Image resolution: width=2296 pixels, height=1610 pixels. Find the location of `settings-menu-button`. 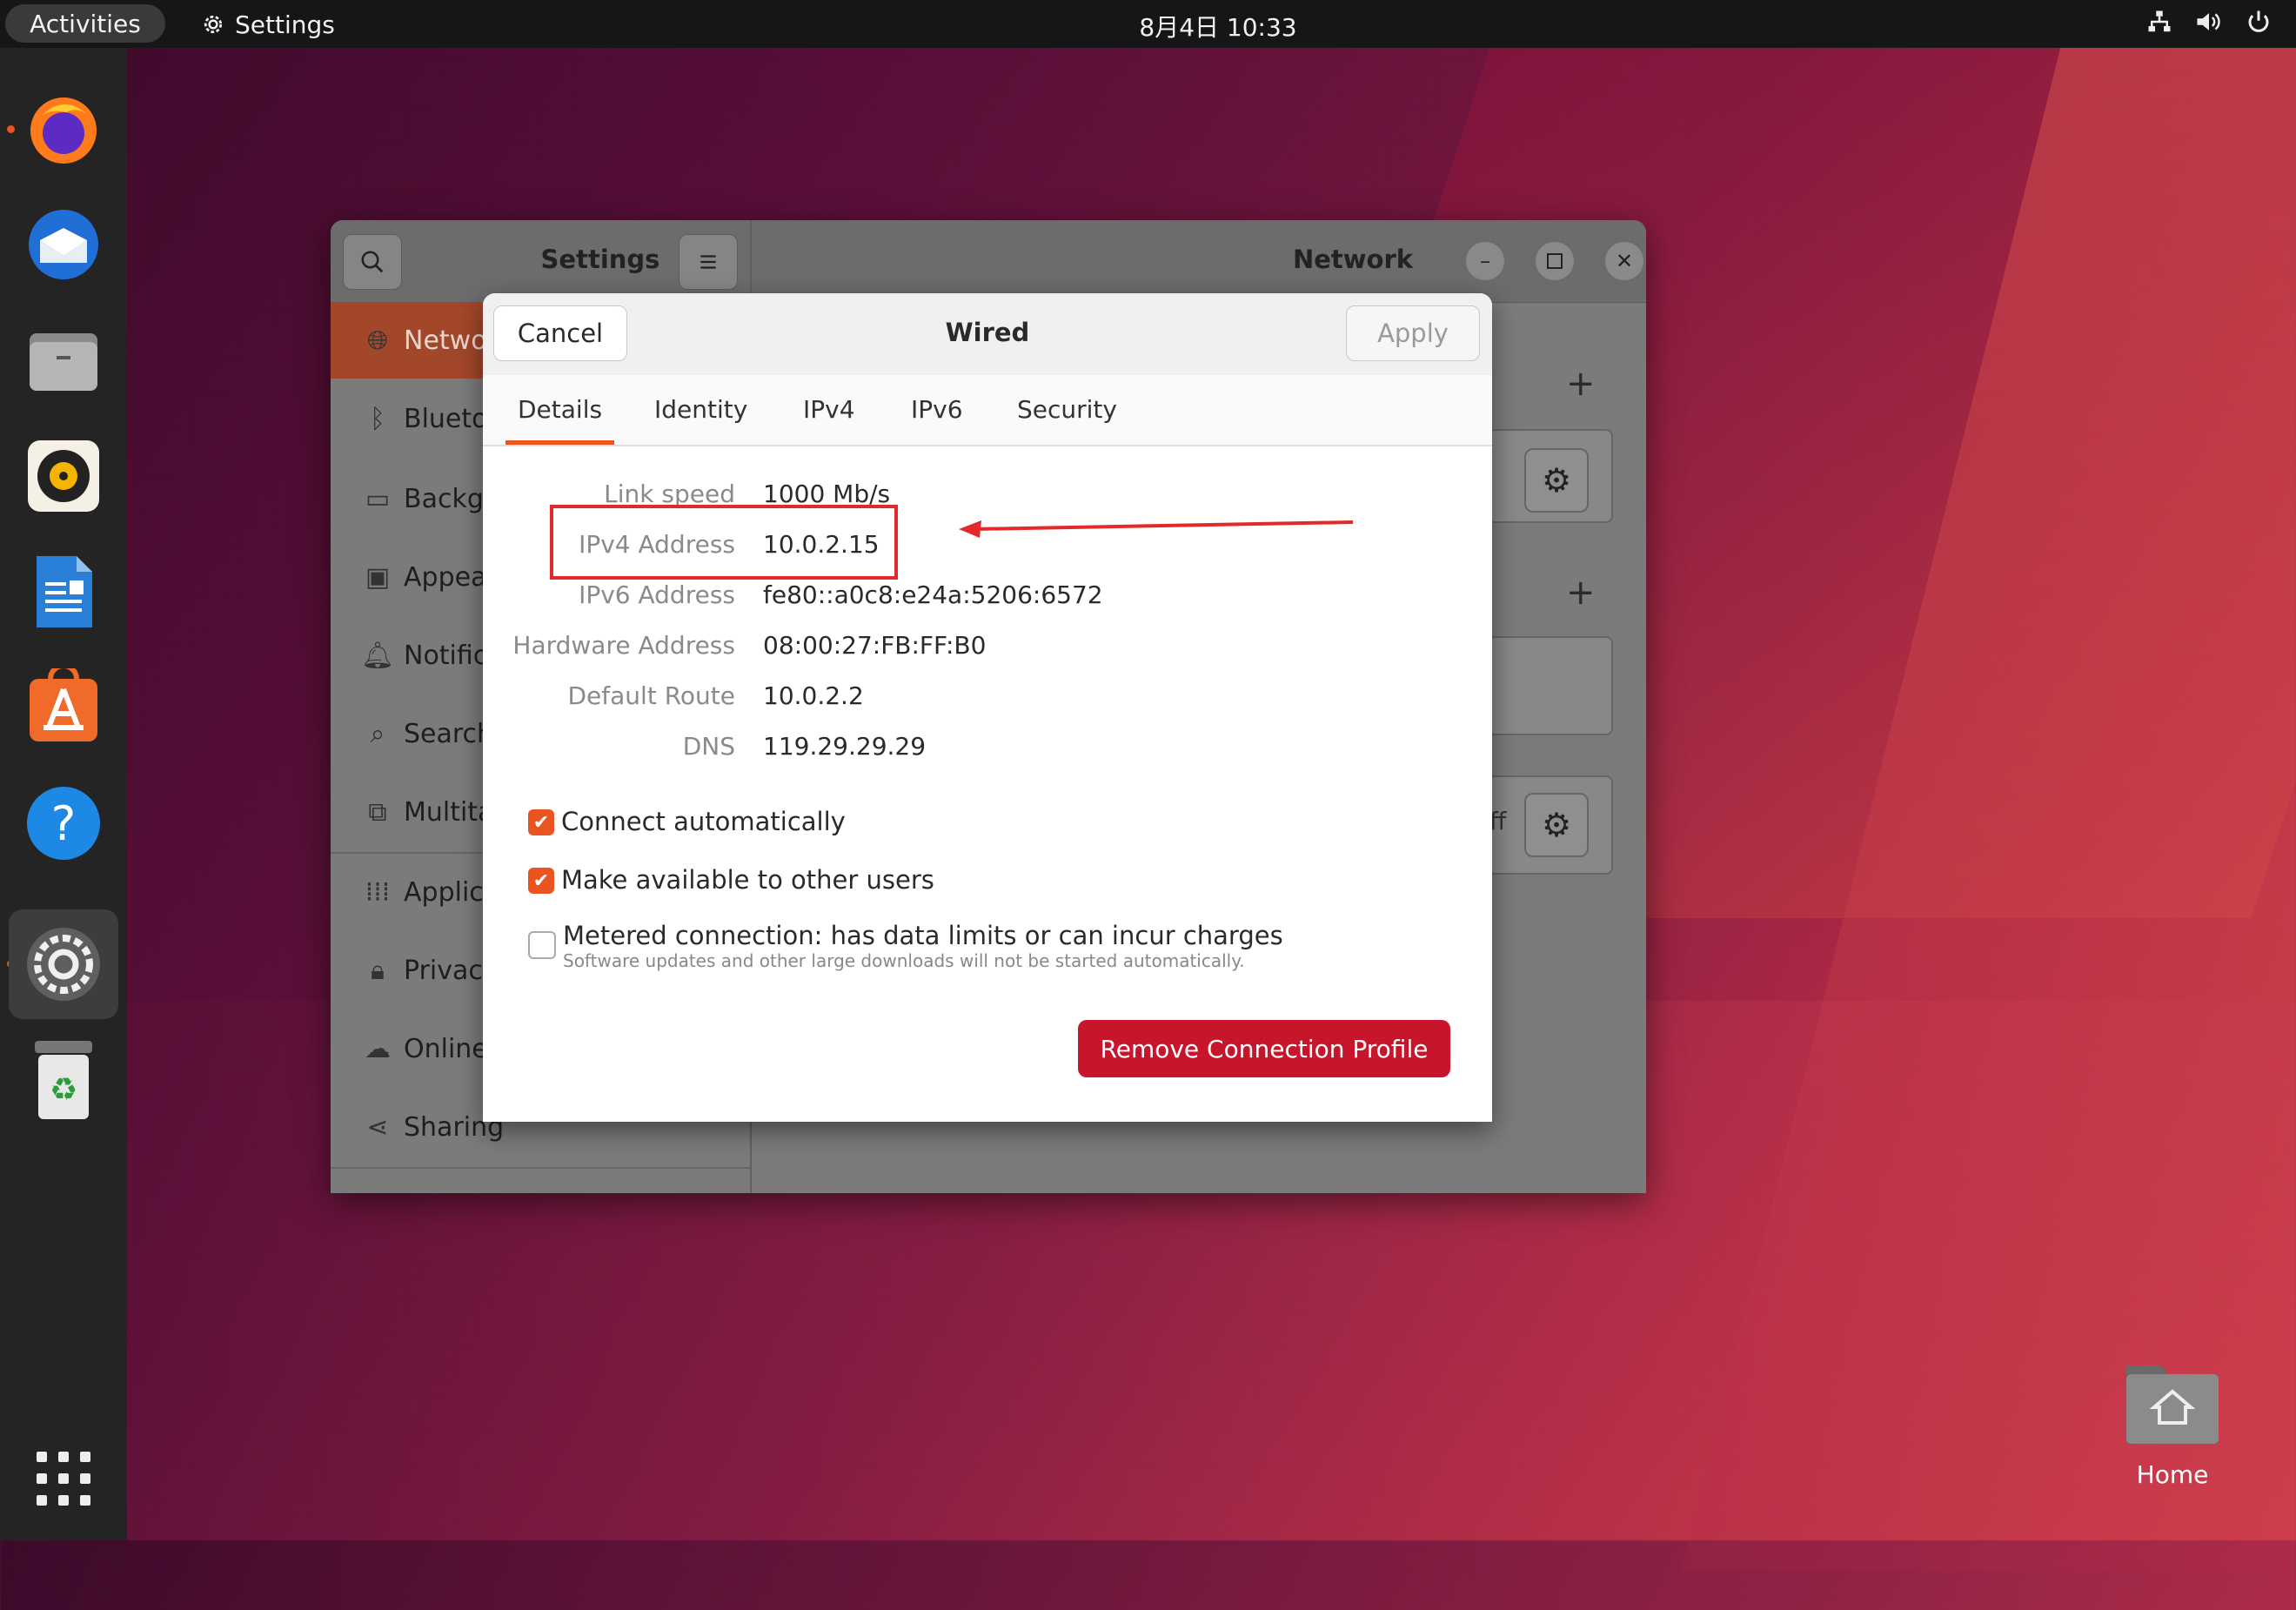

settings-menu-button is located at coordinates (708, 262).